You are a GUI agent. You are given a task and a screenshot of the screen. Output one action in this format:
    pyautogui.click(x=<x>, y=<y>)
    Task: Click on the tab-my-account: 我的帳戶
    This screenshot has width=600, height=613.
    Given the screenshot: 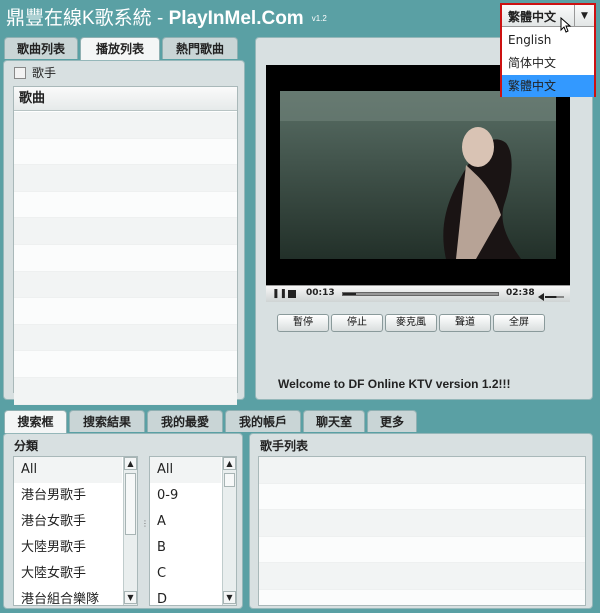 What is the action you would take?
    pyautogui.click(x=263, y=421)
    